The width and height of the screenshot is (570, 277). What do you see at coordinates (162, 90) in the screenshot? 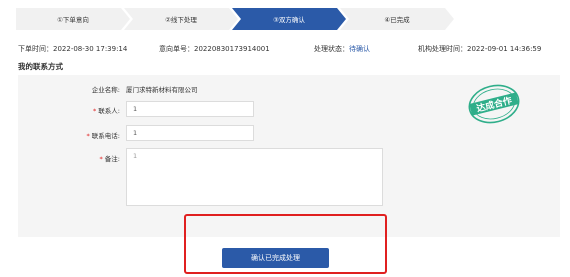
I see `company-value: 厦门求特新材料有限公司` at bounding box center [162, 90].